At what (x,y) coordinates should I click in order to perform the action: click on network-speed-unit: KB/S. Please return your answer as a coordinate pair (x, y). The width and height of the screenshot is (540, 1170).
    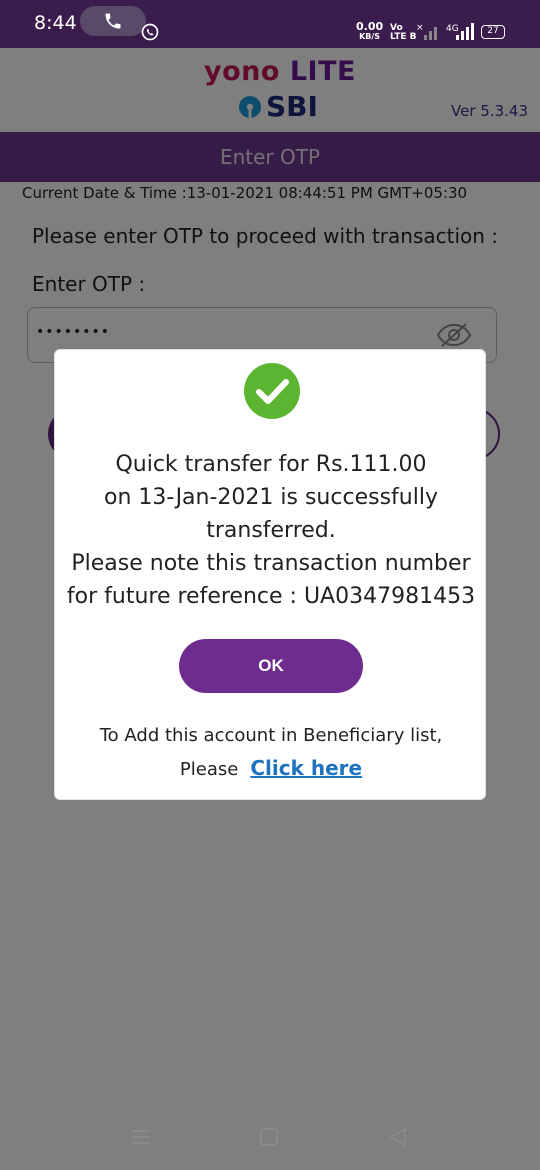
    Looking at the image, I should click on (370, 36).